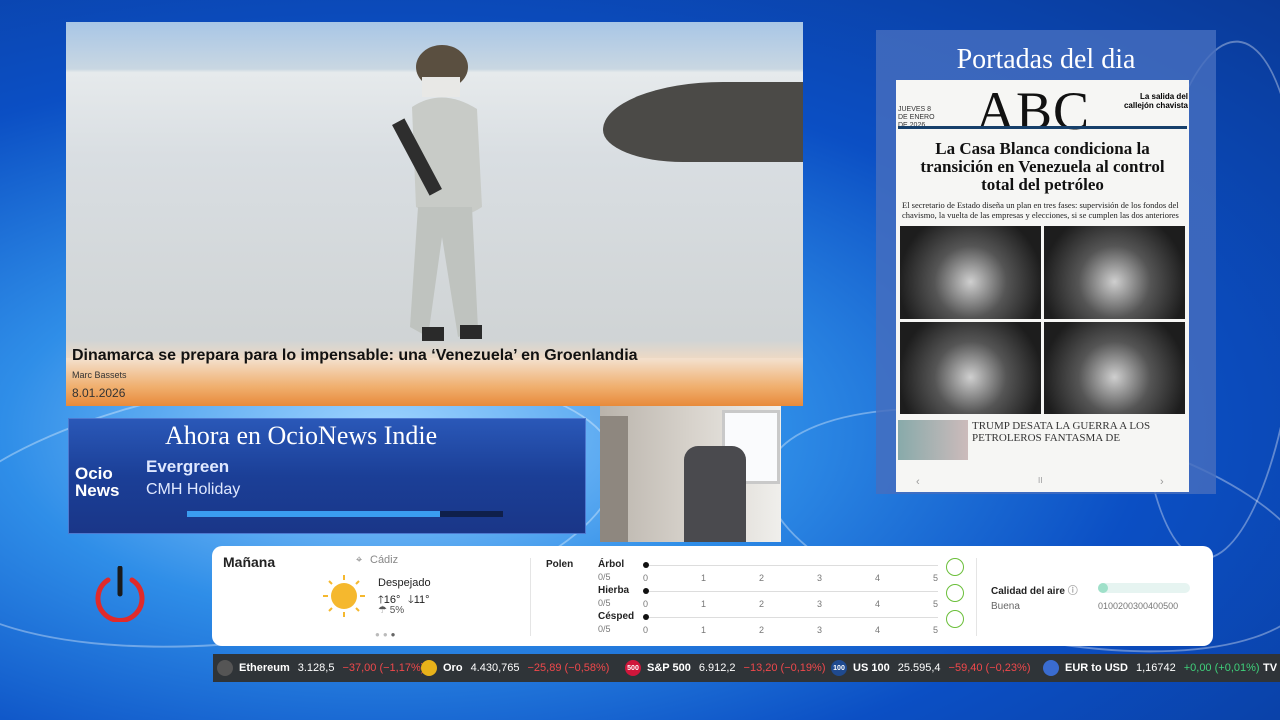 The height and width of the screenshot is (720, 1280). Describe the element at coordinates (1073, 591) in the screenshot. I see `info-icon: ⓘ` at that location.